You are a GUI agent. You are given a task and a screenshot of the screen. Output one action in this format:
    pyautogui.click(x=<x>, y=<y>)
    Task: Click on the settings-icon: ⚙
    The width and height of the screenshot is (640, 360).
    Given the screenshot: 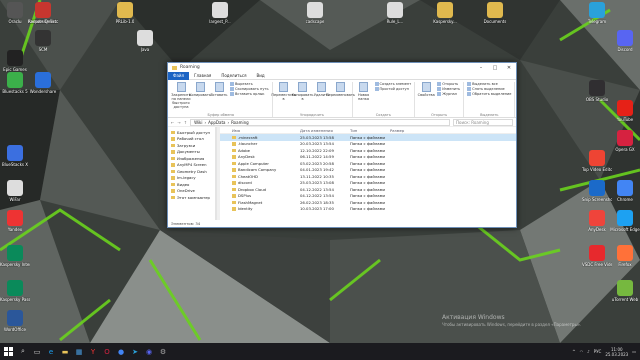 What is the action you would take?
    pyautogui.click(x=163, y=351)
    